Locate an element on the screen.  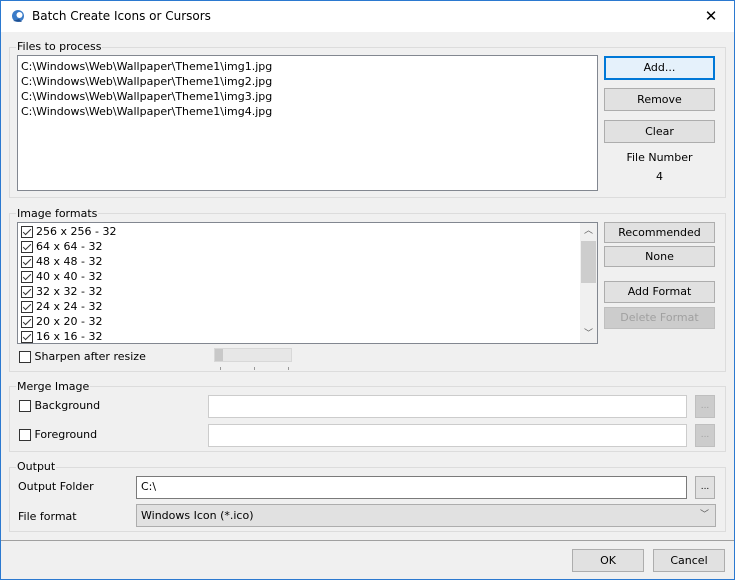
chevron-down-icon: ﹀ is located at coordinates (704, 515).